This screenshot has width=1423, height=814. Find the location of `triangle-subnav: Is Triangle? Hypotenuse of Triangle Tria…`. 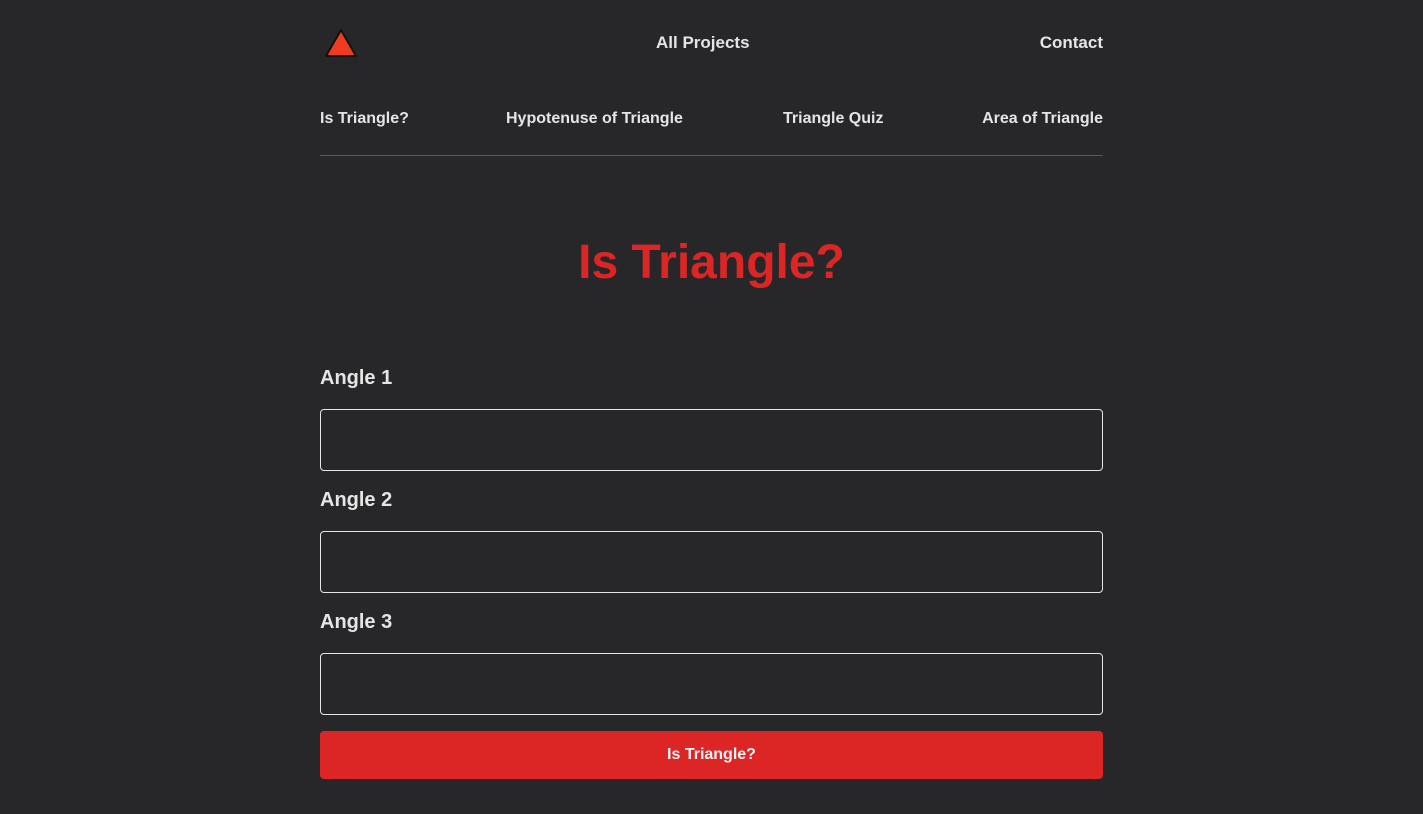

triangle-subnav: Is Triangle? Hypotenuse of Triangle Tria… is located at coordinates (711, 132).